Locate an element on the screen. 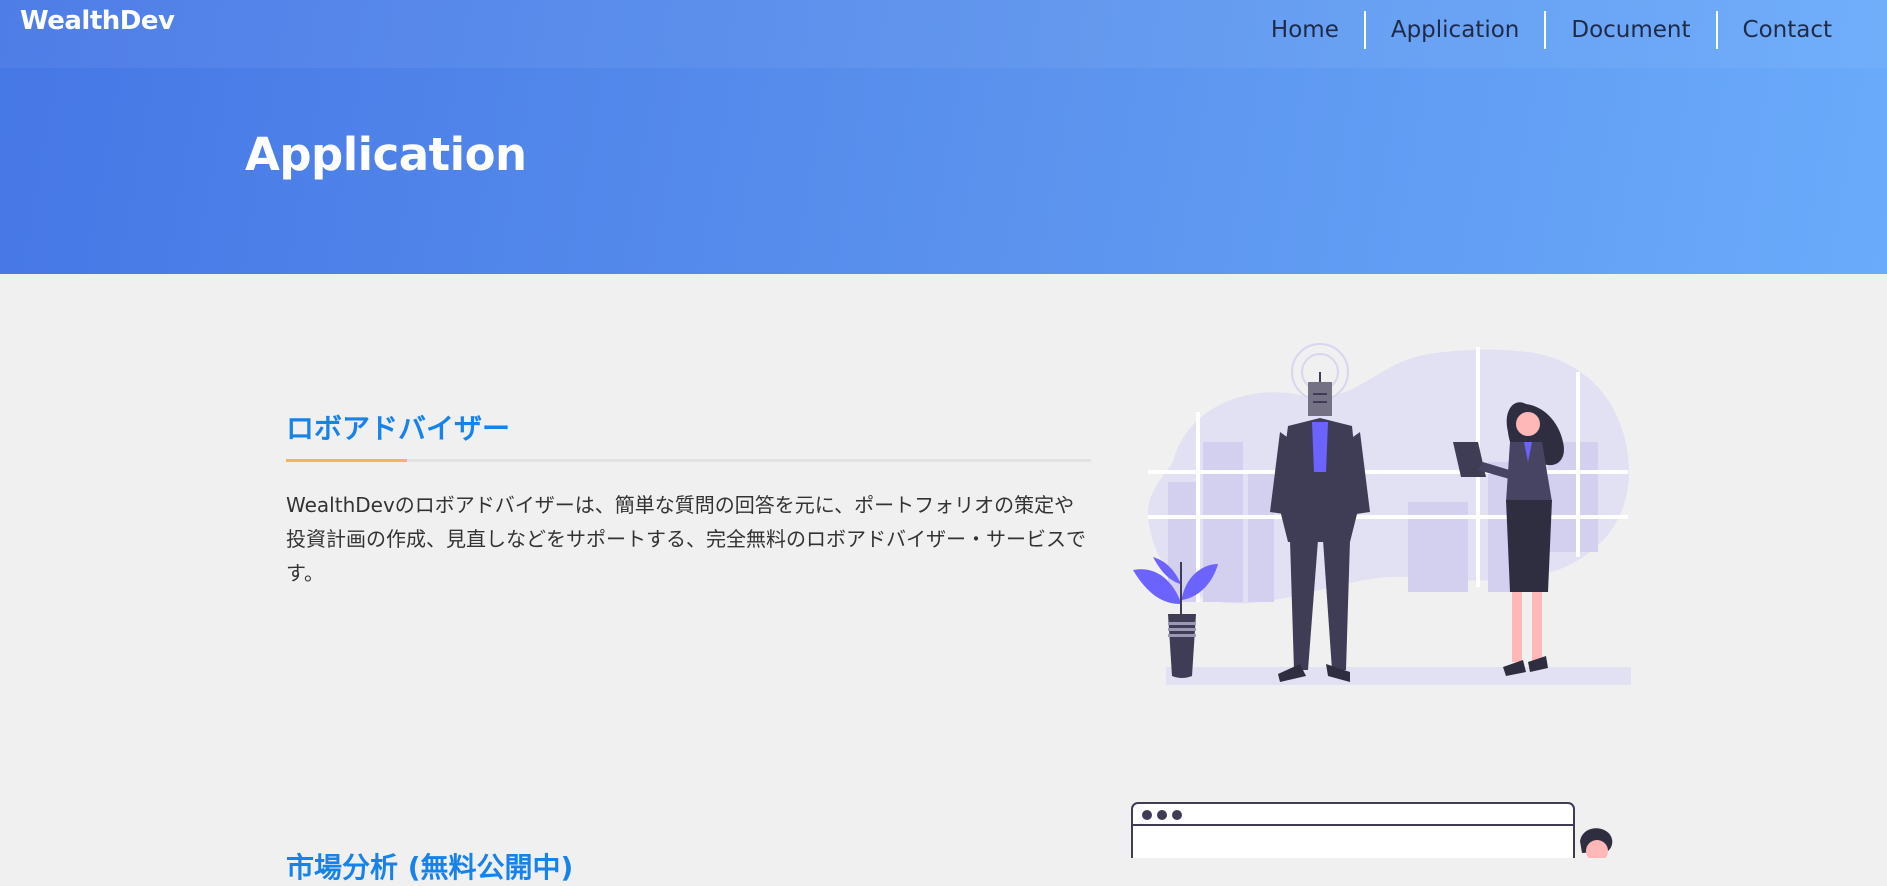 This screenshot has width=1887, height=886. section-divider-accent is located at coordinates (346, 460).